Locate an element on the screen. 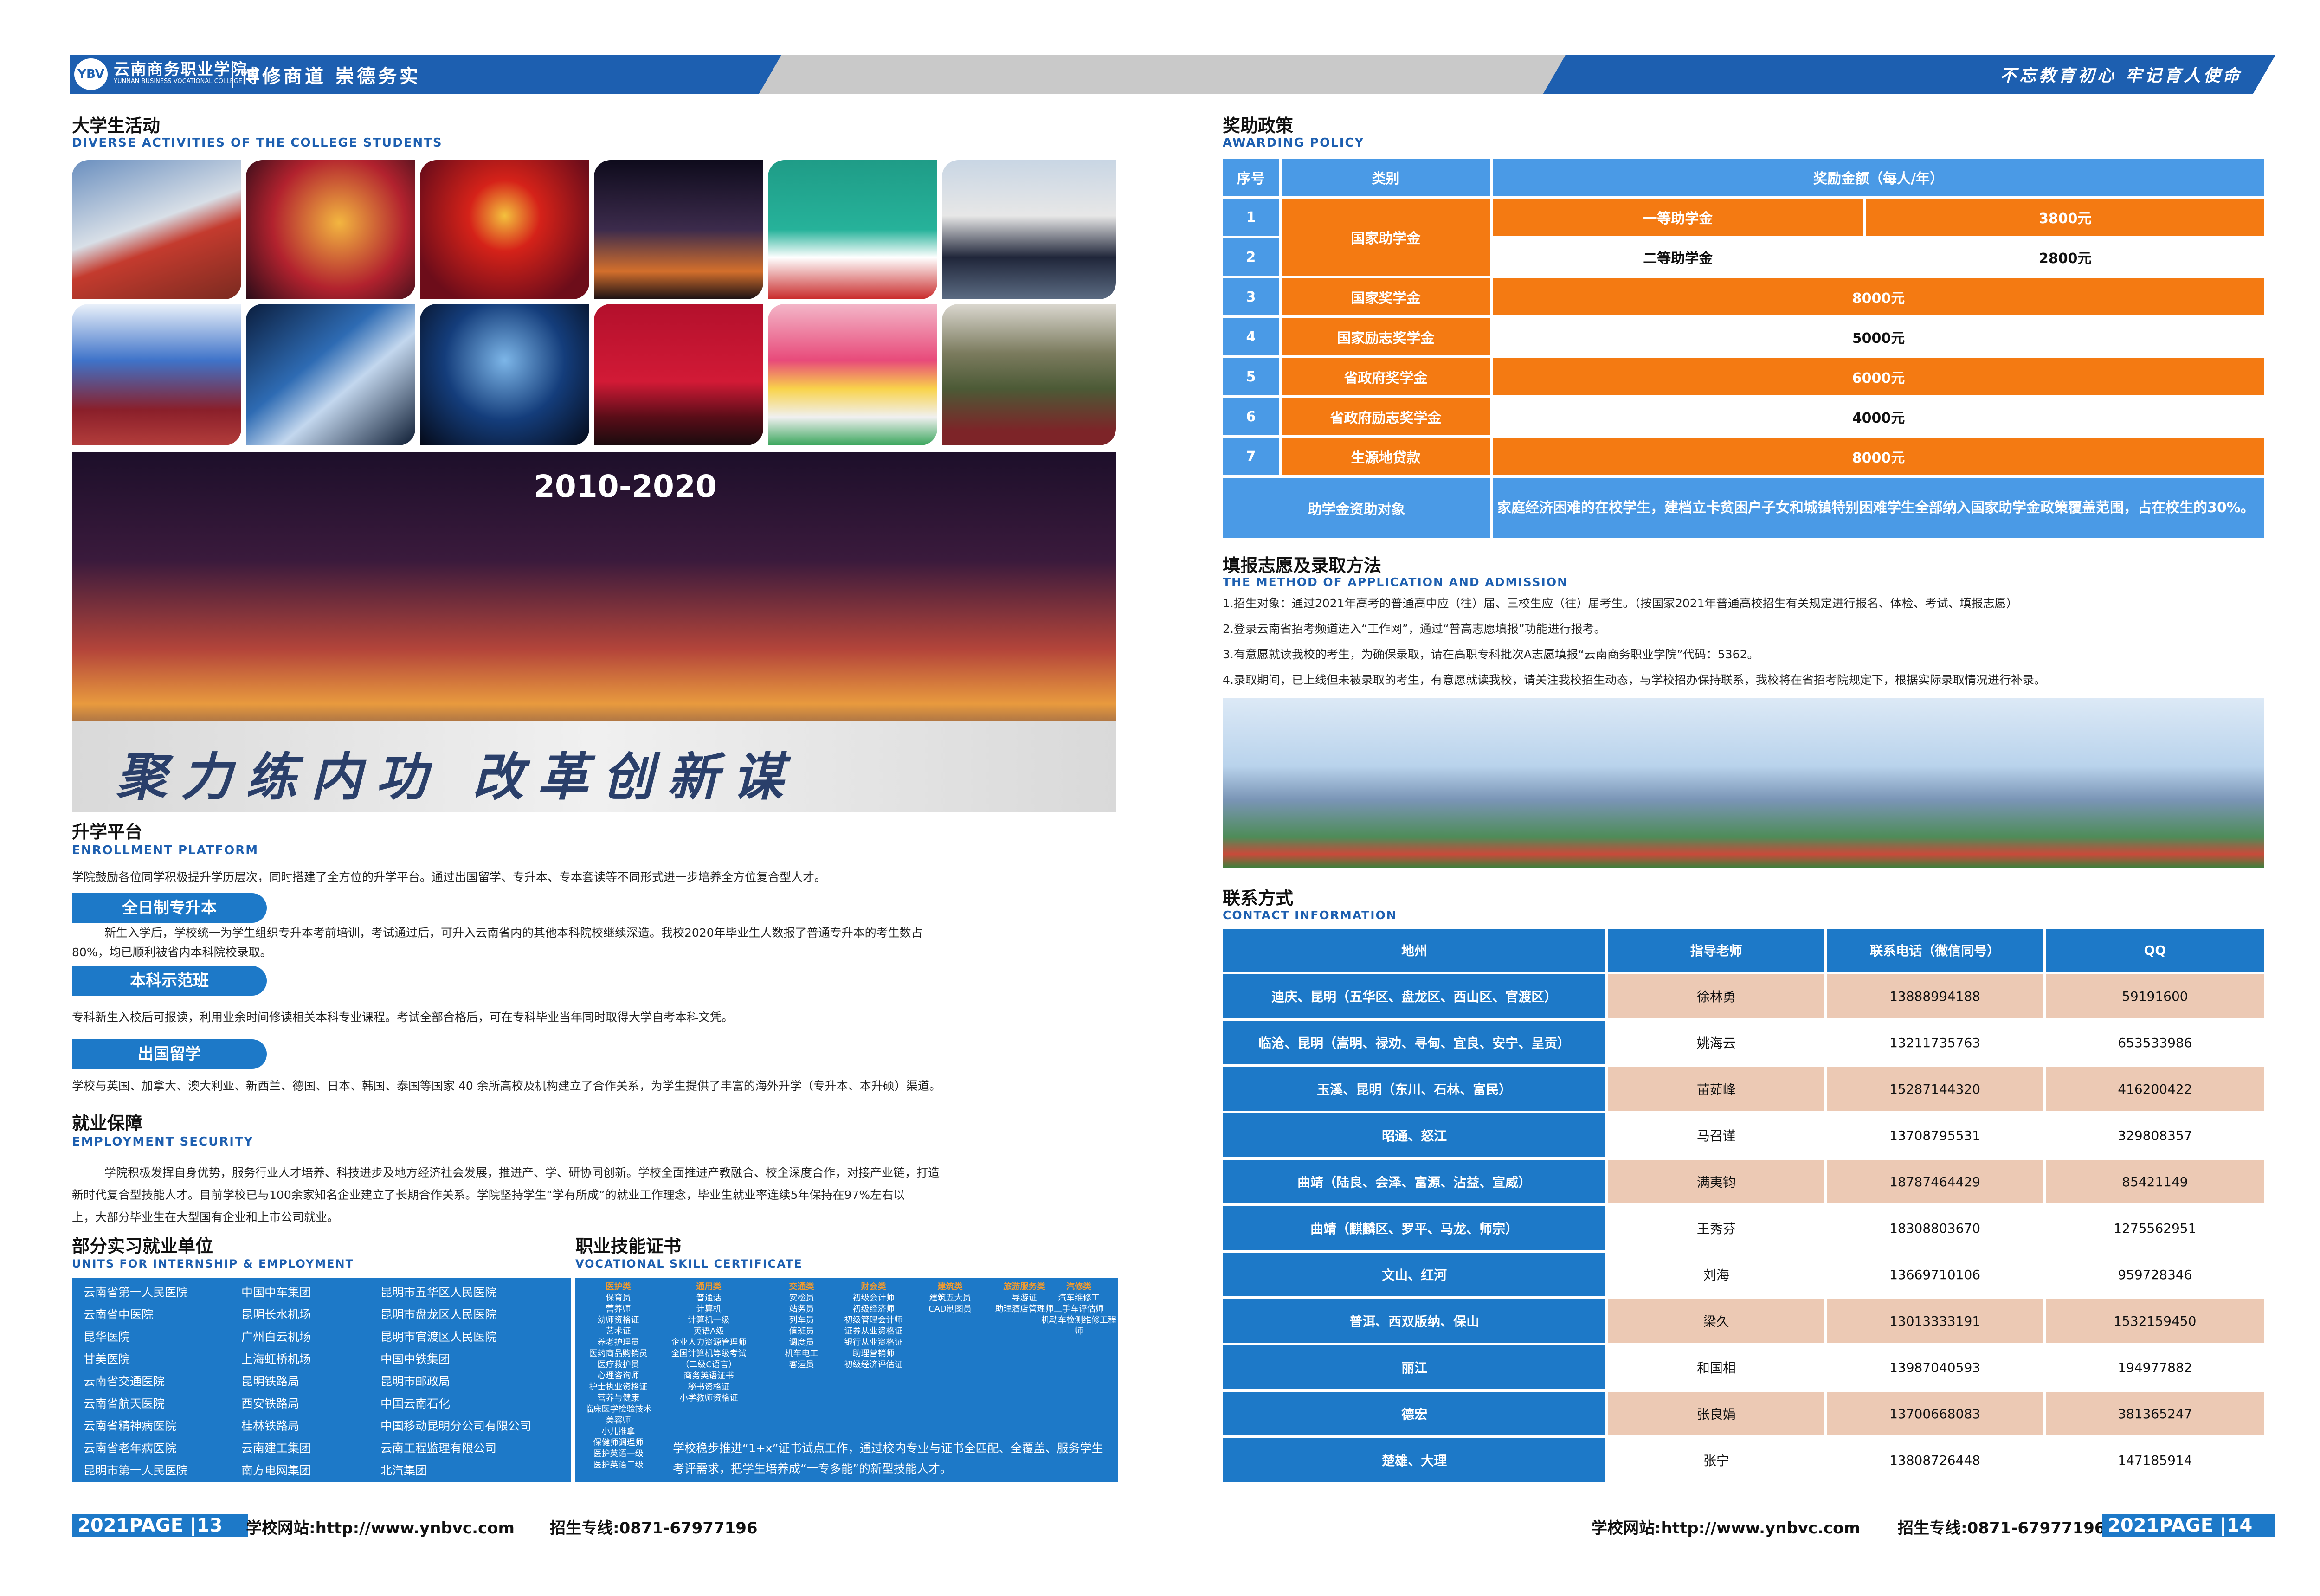 The height and width of the screenshot is (1596, 2320). contact-qq: 959728346 is located at coordinates (2155, 1275).